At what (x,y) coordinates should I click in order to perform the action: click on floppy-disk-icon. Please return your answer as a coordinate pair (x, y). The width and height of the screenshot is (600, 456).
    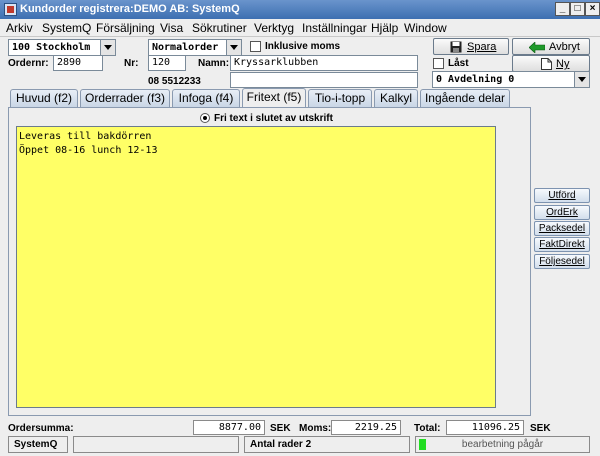
    Looking at the image, I should click on (456, 47).